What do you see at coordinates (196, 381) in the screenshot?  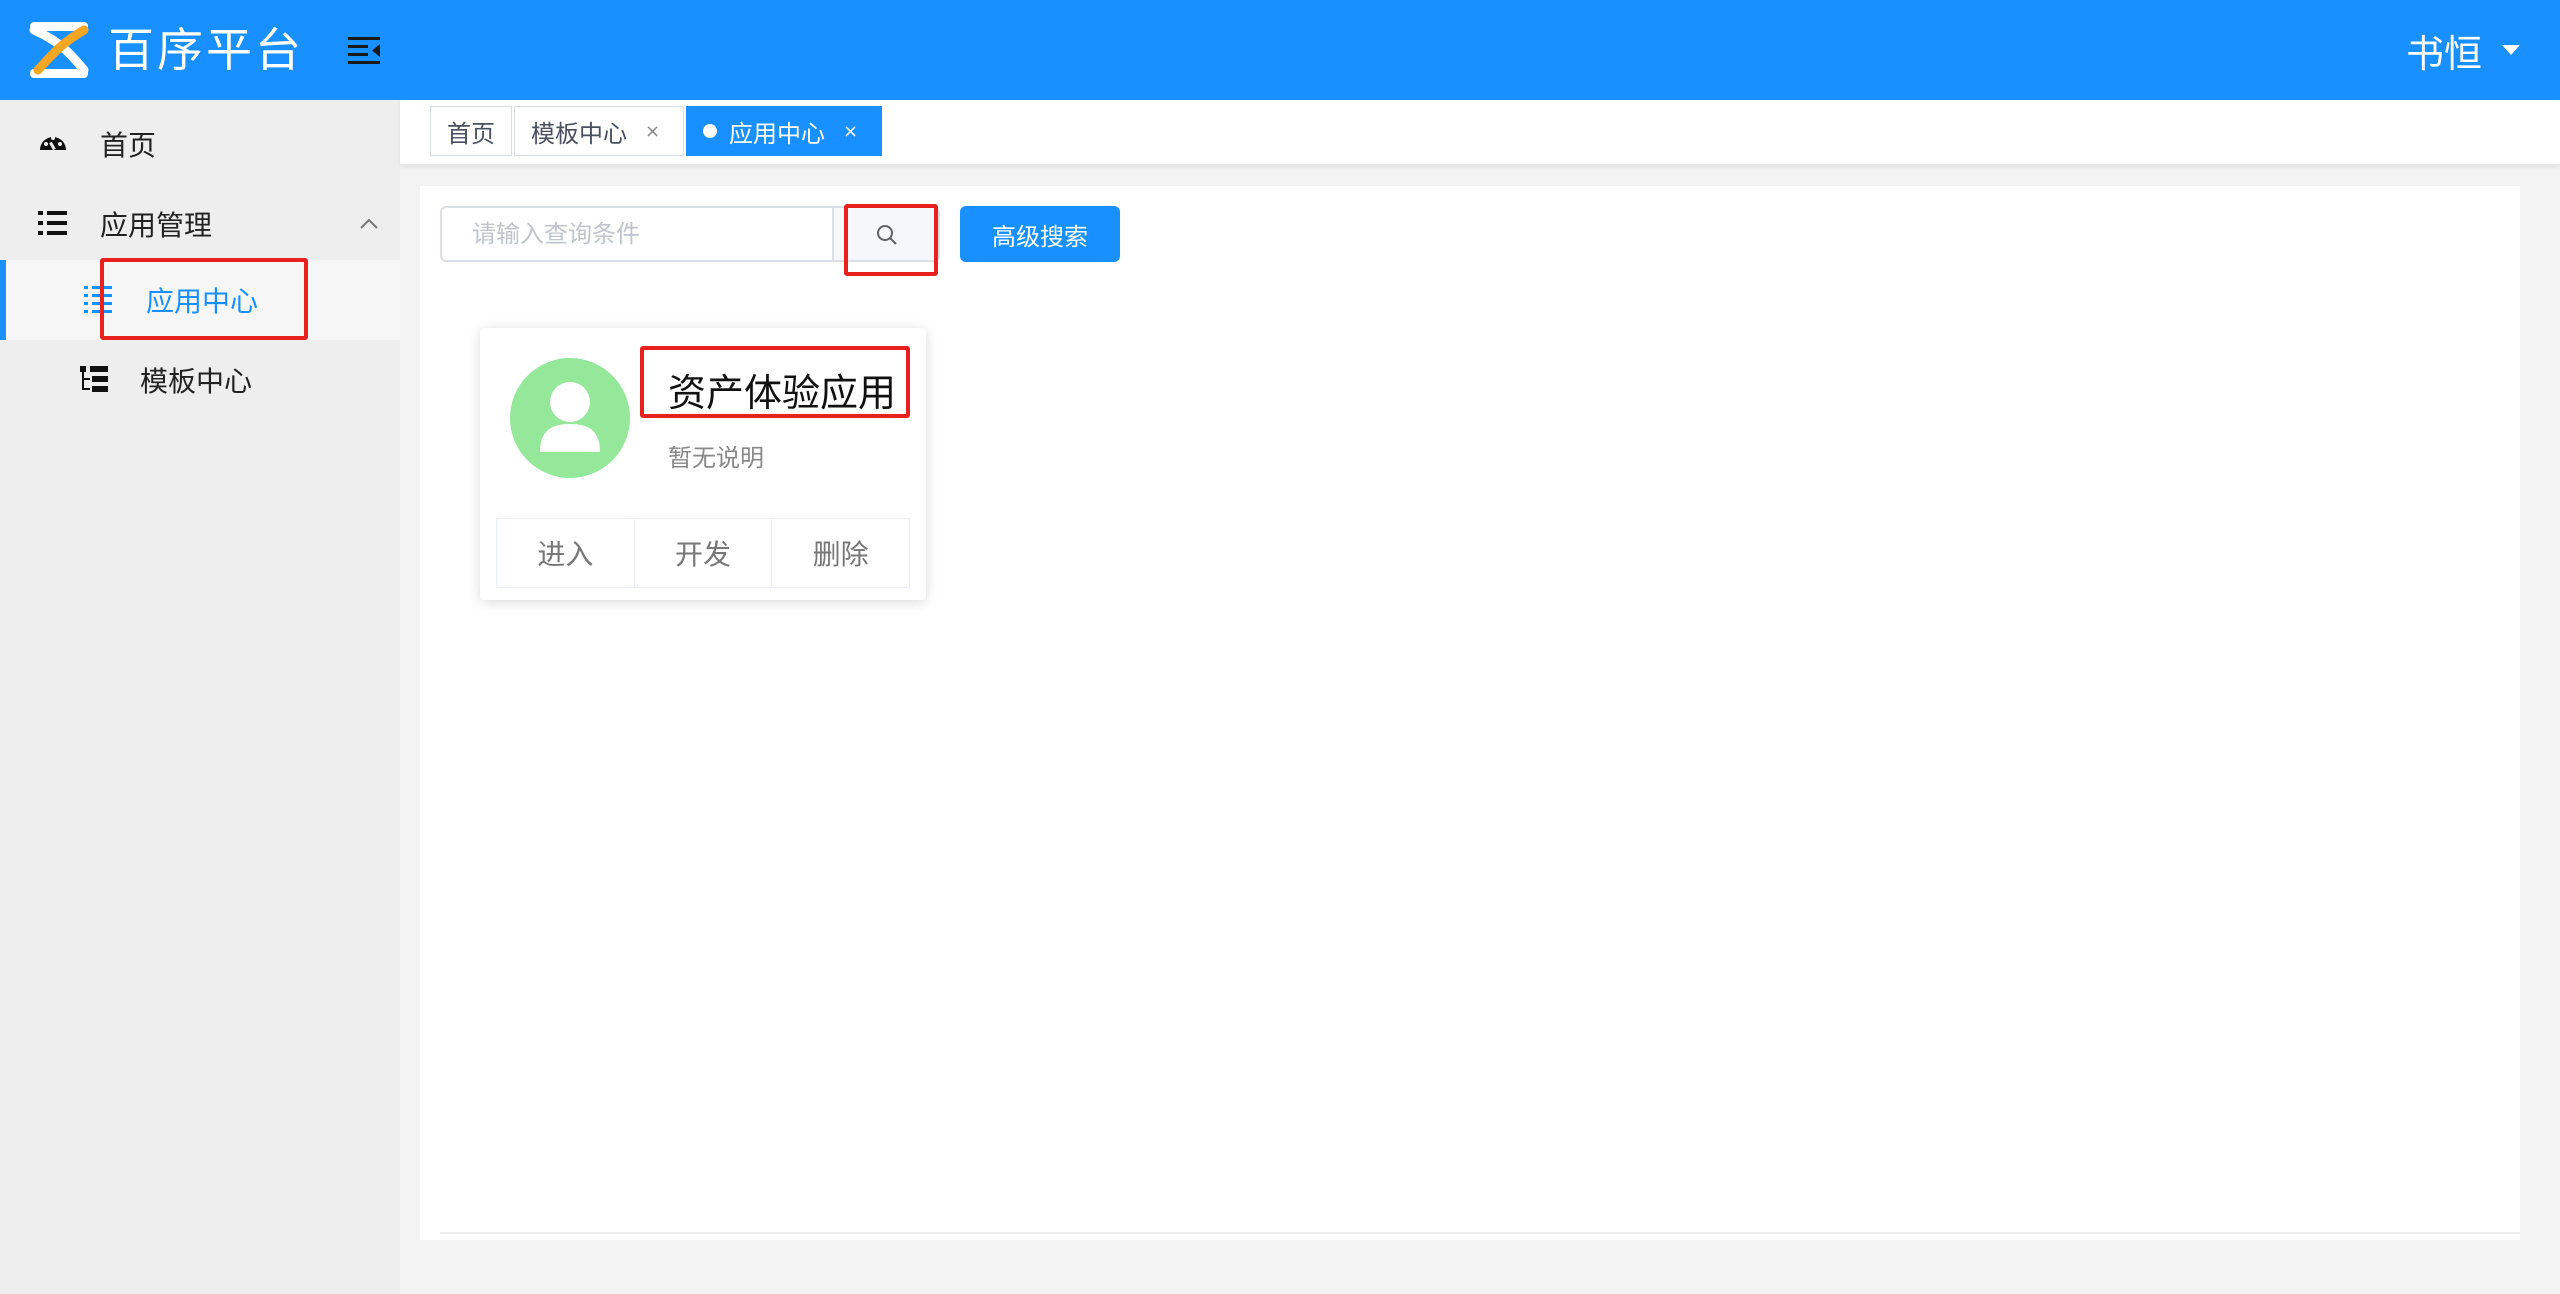 I see `sidebar-item-label: 模板中心` at bounding box center [196, 381].